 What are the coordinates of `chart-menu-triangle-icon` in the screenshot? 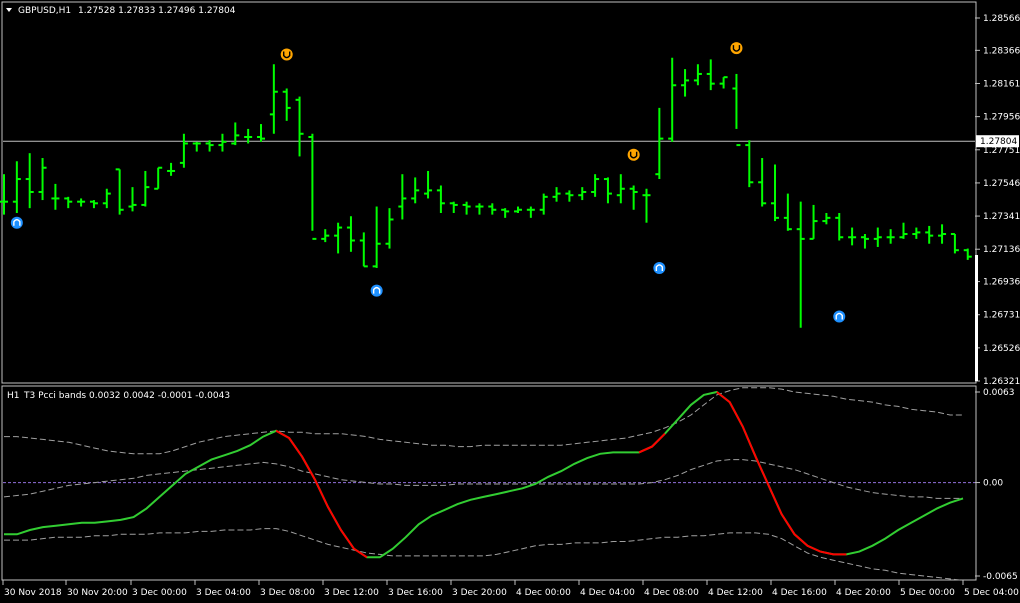 It's located at (9, 10).